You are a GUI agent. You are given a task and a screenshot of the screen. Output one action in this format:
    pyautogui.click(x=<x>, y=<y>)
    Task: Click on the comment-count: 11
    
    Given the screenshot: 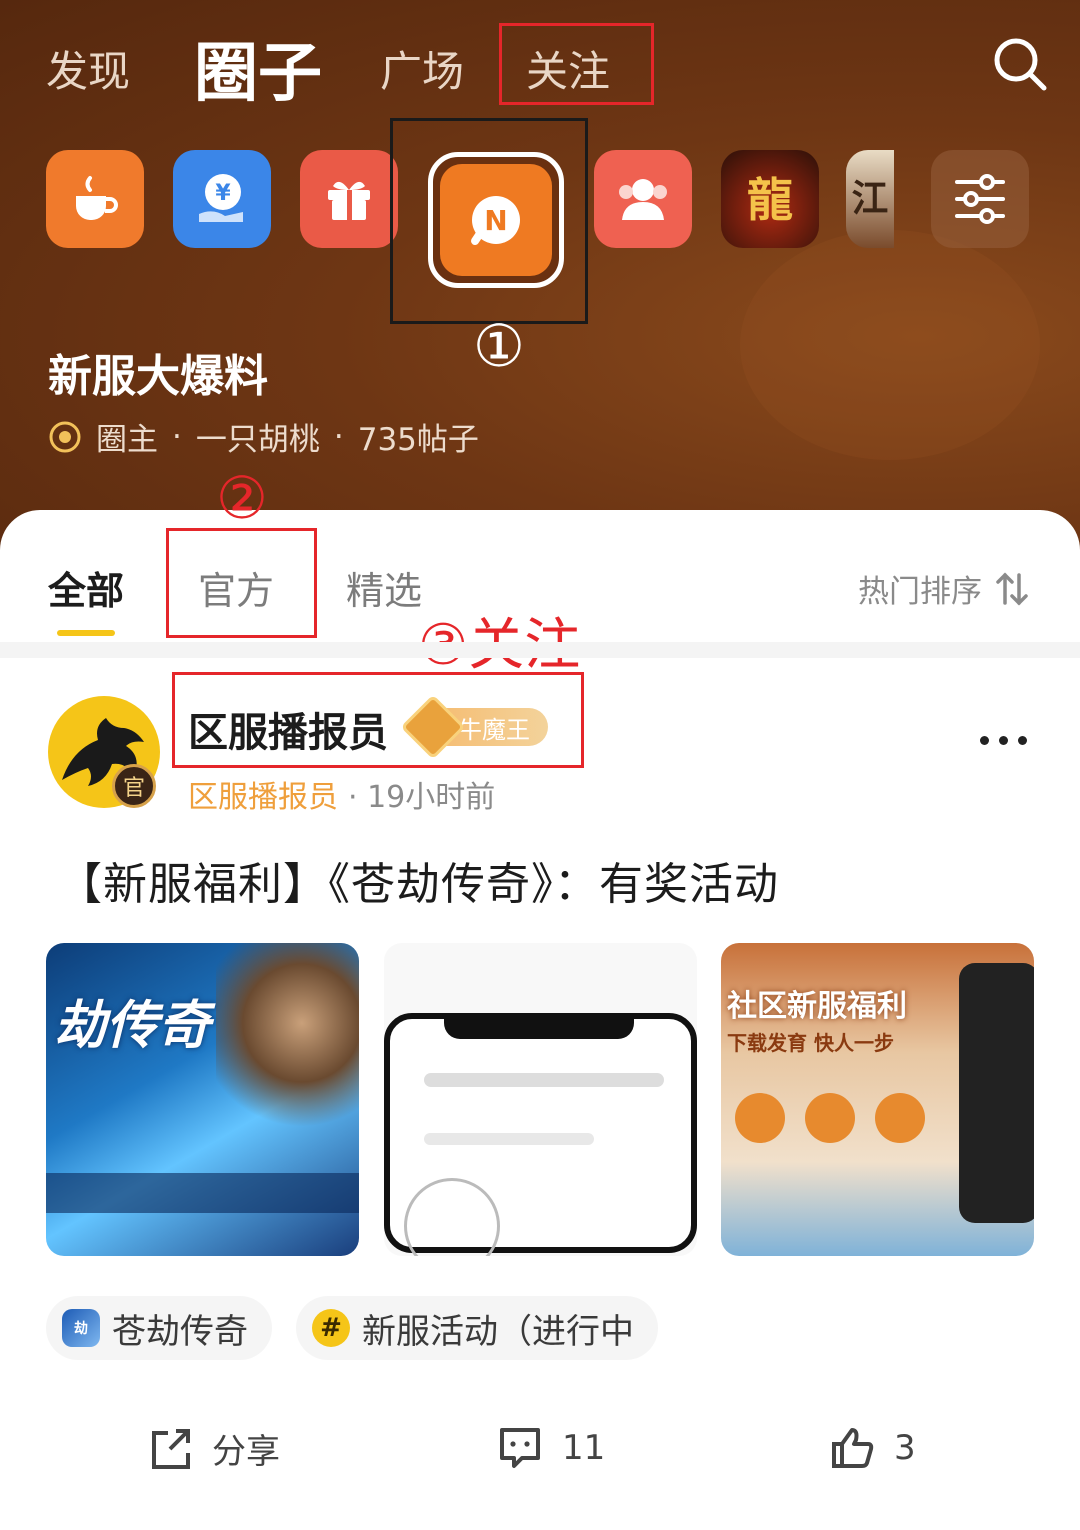 What is the action you would take?
    pyautogui.click(x=584, y=1448)
    